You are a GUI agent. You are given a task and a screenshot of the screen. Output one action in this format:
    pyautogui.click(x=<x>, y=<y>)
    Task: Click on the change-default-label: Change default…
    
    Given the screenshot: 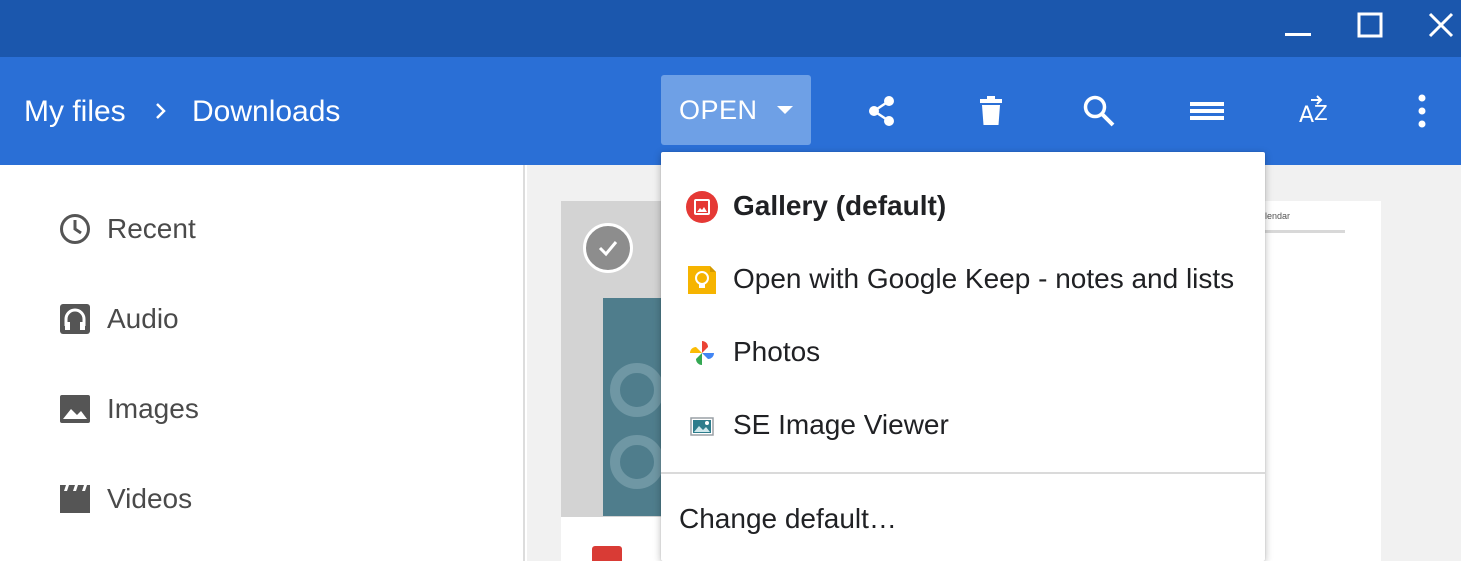 What is the action you would take?
    pyautogui.click(x=788, y=518)
    